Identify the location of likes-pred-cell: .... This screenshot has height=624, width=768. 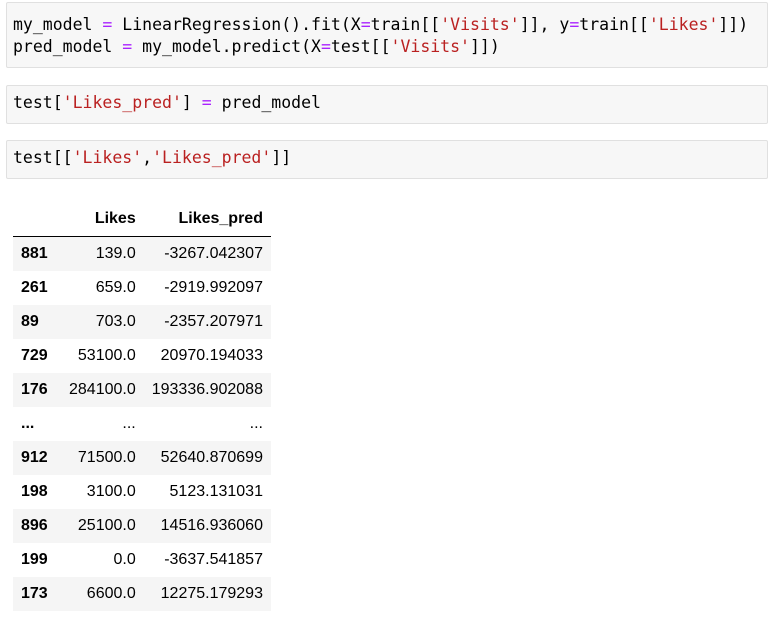
(256, 423).